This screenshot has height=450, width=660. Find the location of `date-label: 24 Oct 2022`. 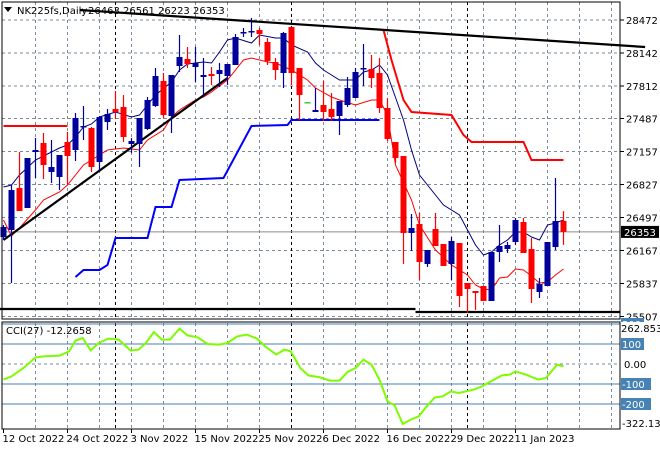

date-label: 24 Oct 2022 is located at coordinates (98, 439).